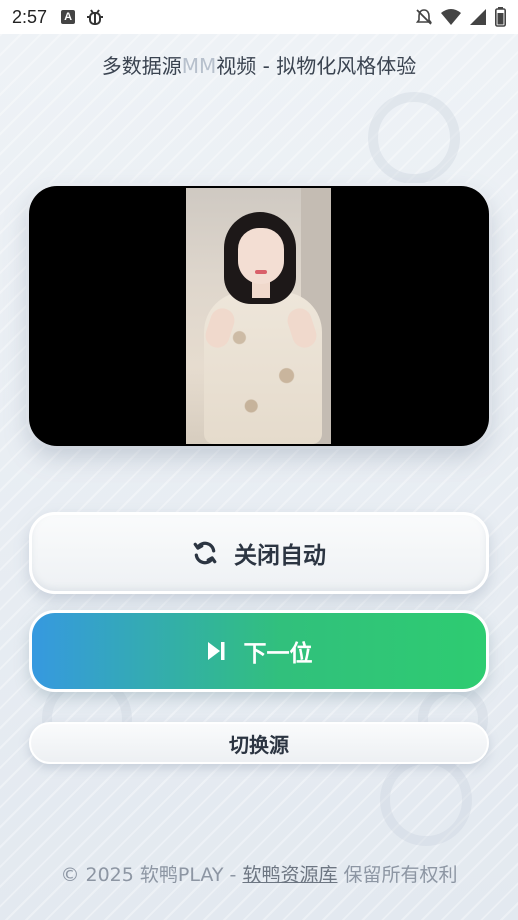 This screenshot has height=920, width=518. I want to click on a-square-icon: A, so click(68, 17).